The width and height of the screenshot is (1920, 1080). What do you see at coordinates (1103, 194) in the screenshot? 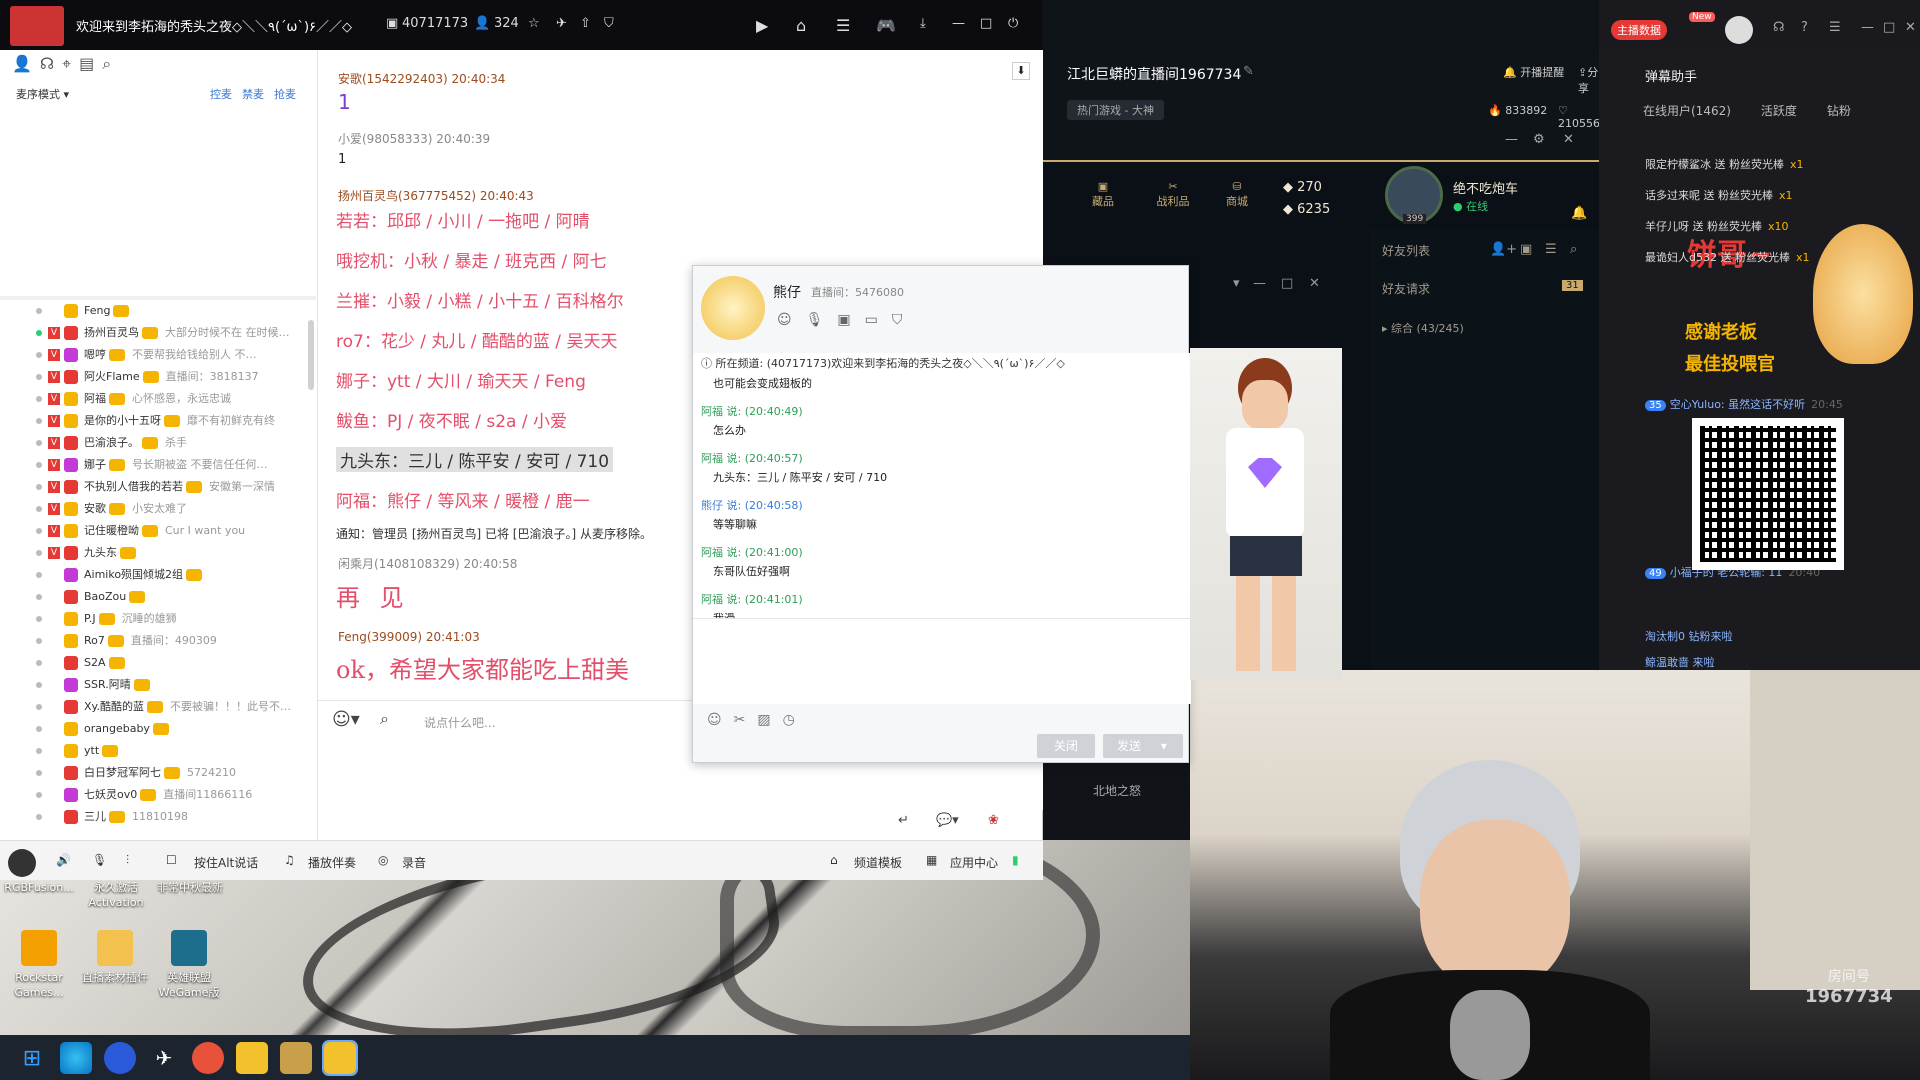
I see `nav-collection: ▣ 藏品` at bounding box center [1103, 194].